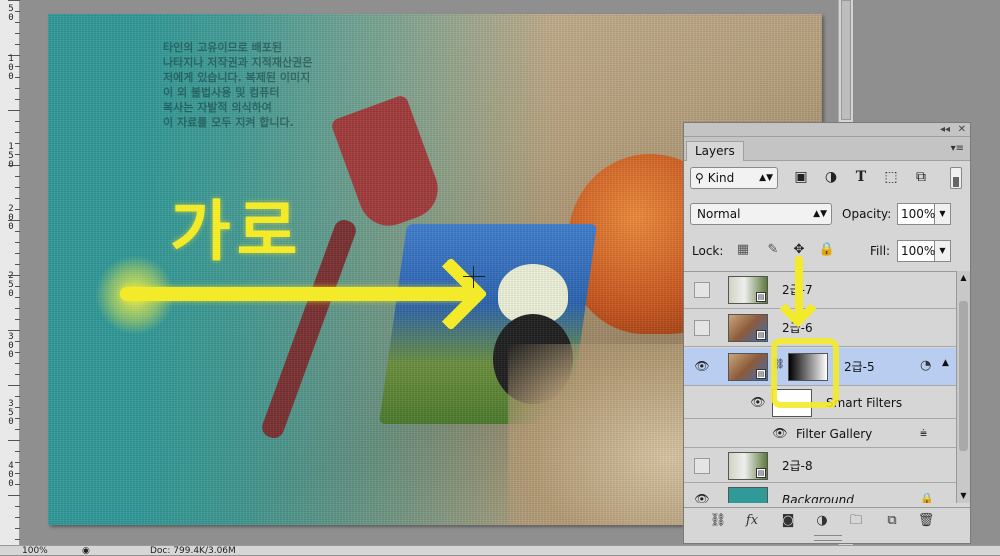 The image size is (1000, 556). Describe the element at coordinates (797, 466) in the screenshot. I see `layer-name: 2급-8` at that location.